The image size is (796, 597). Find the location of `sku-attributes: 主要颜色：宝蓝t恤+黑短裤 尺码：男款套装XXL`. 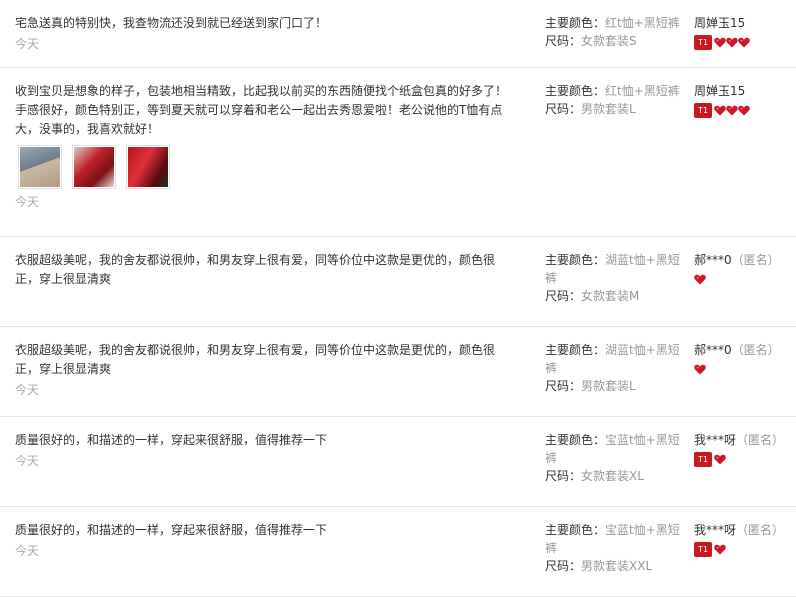

sku-attributes: 主要颜色：宝蓝t恤+黑短裤 尺码：男款套装XXL is located at coordinates (615, 548).